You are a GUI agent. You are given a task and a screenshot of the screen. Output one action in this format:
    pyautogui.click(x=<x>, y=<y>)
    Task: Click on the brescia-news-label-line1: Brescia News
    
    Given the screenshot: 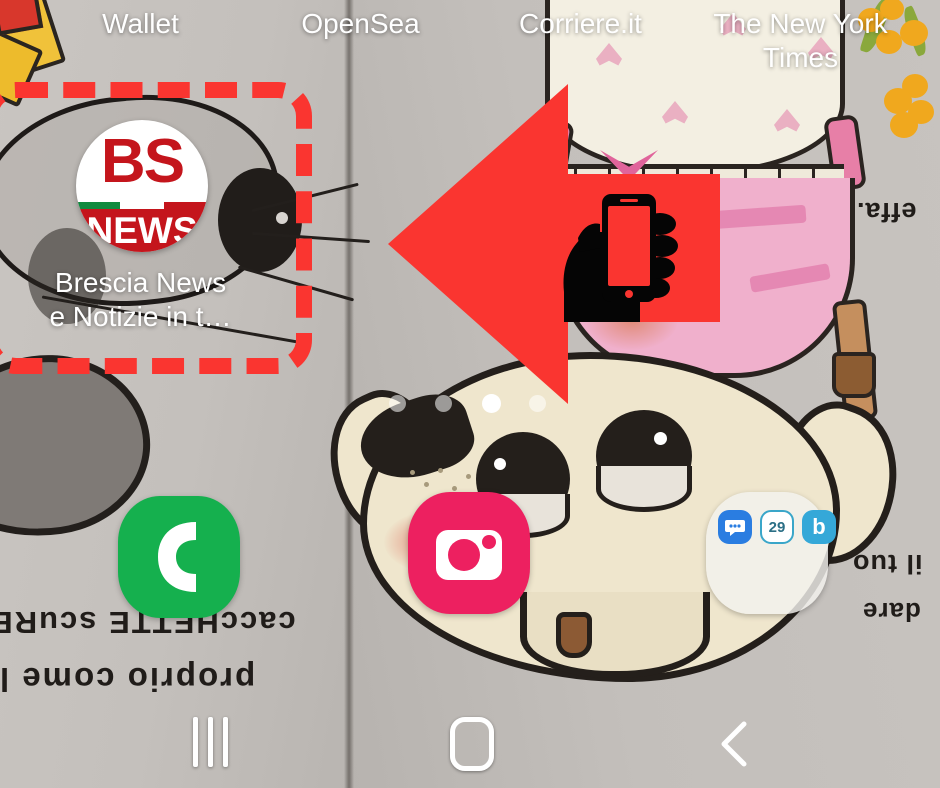 What is the action you would take?
    pyautogui.click(x=140, y=282)
    